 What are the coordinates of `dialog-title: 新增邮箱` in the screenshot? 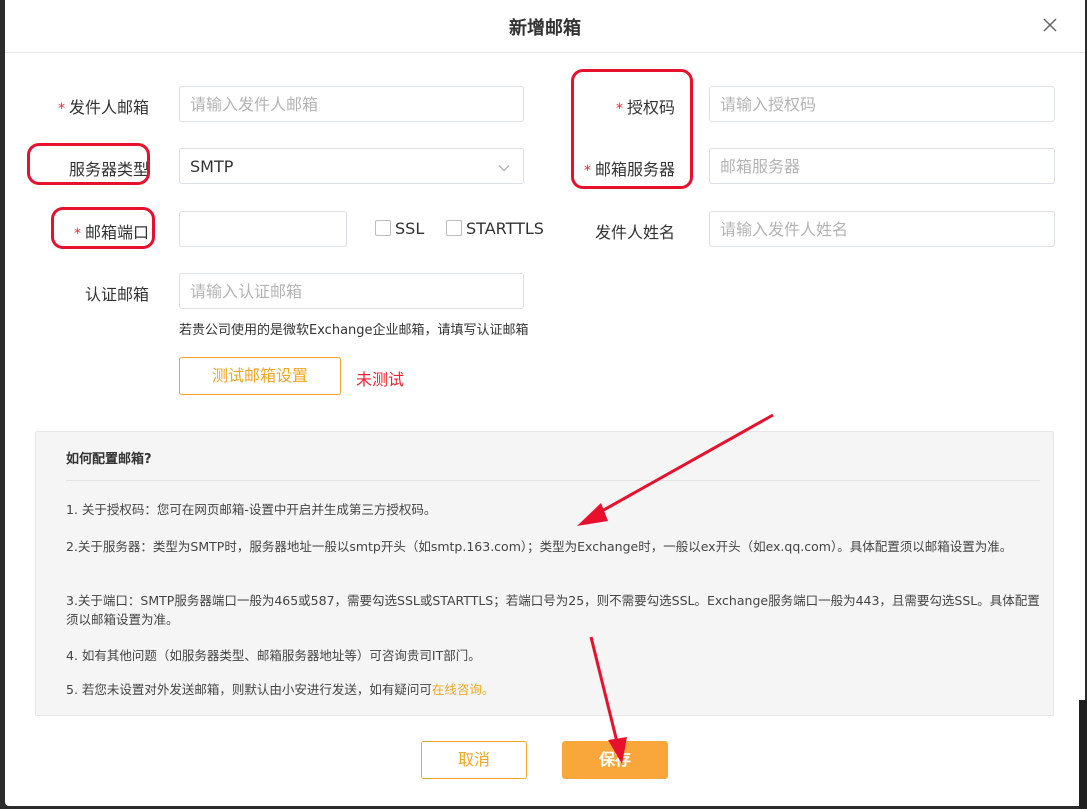 It's located at (545, 28).